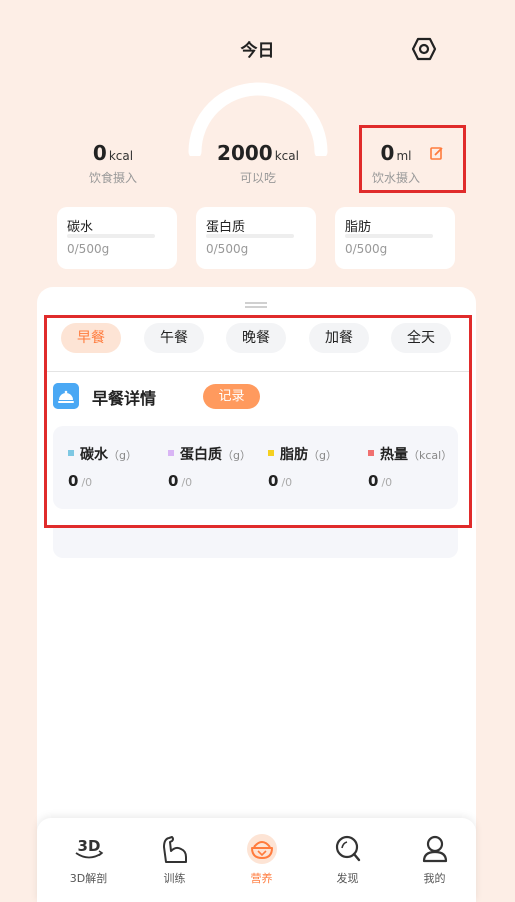 This screenshot has height=902, width=515. I want to click on nutrient-name: 脂肪, so click(294, 455).